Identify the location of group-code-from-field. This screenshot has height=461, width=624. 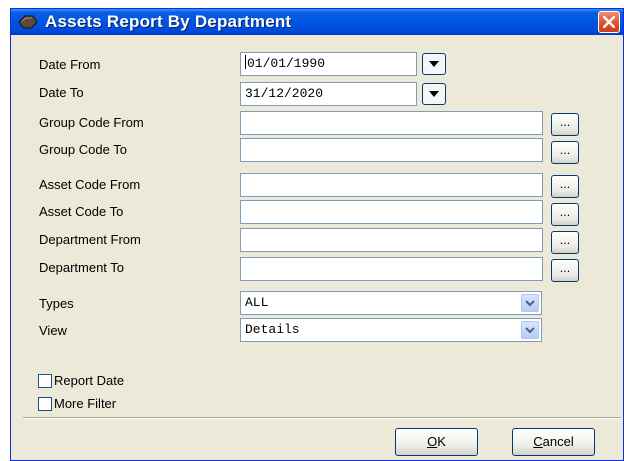
(391, 123).